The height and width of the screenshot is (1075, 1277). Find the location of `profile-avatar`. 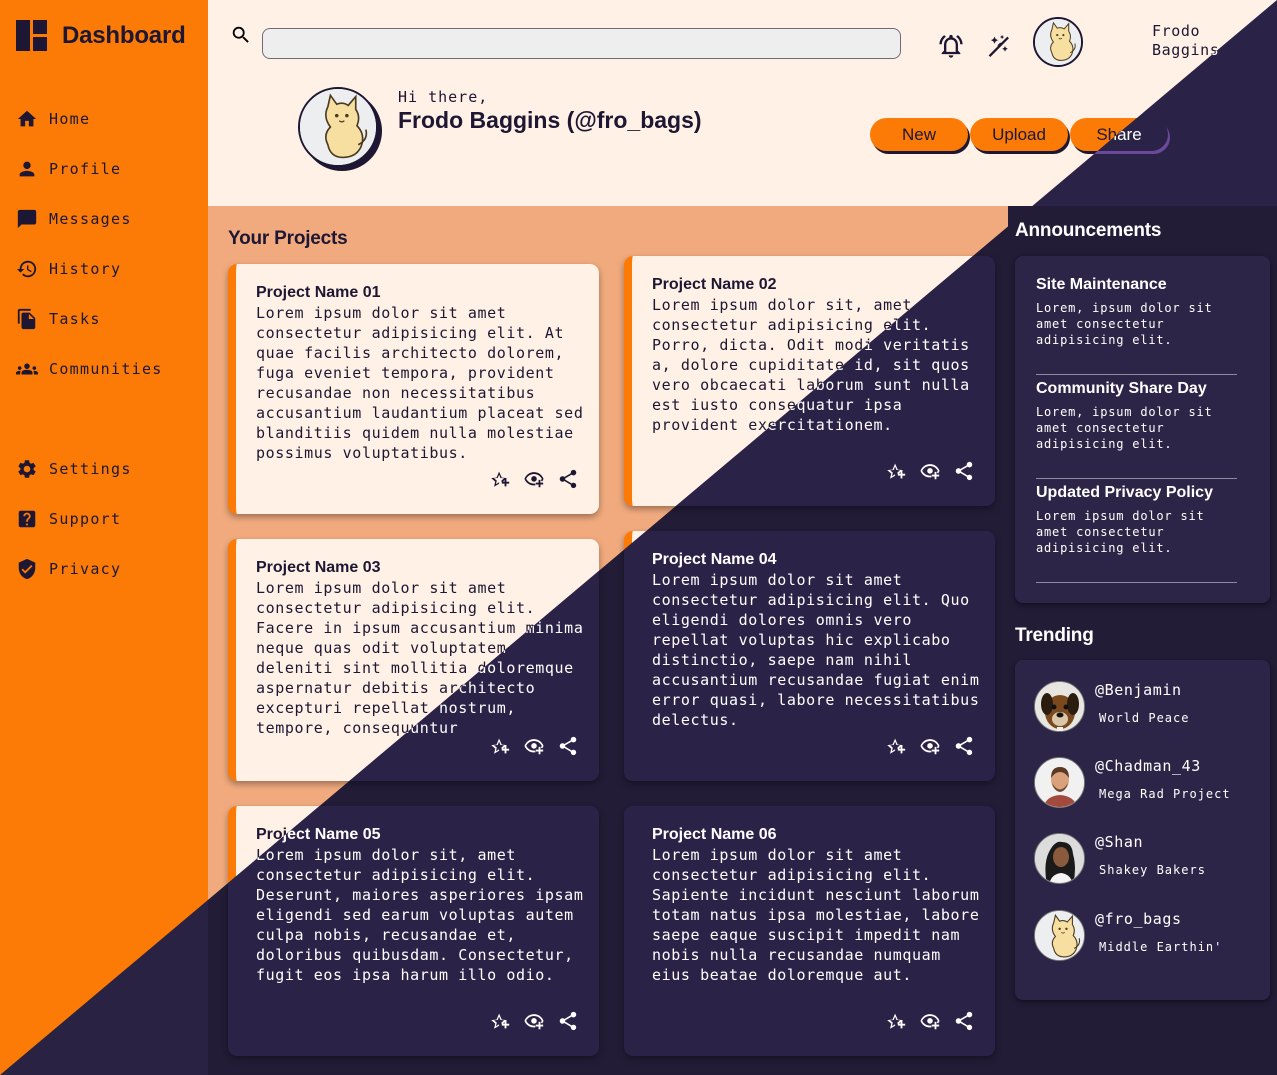

profile-avatar is located at coordinates (340, 129).